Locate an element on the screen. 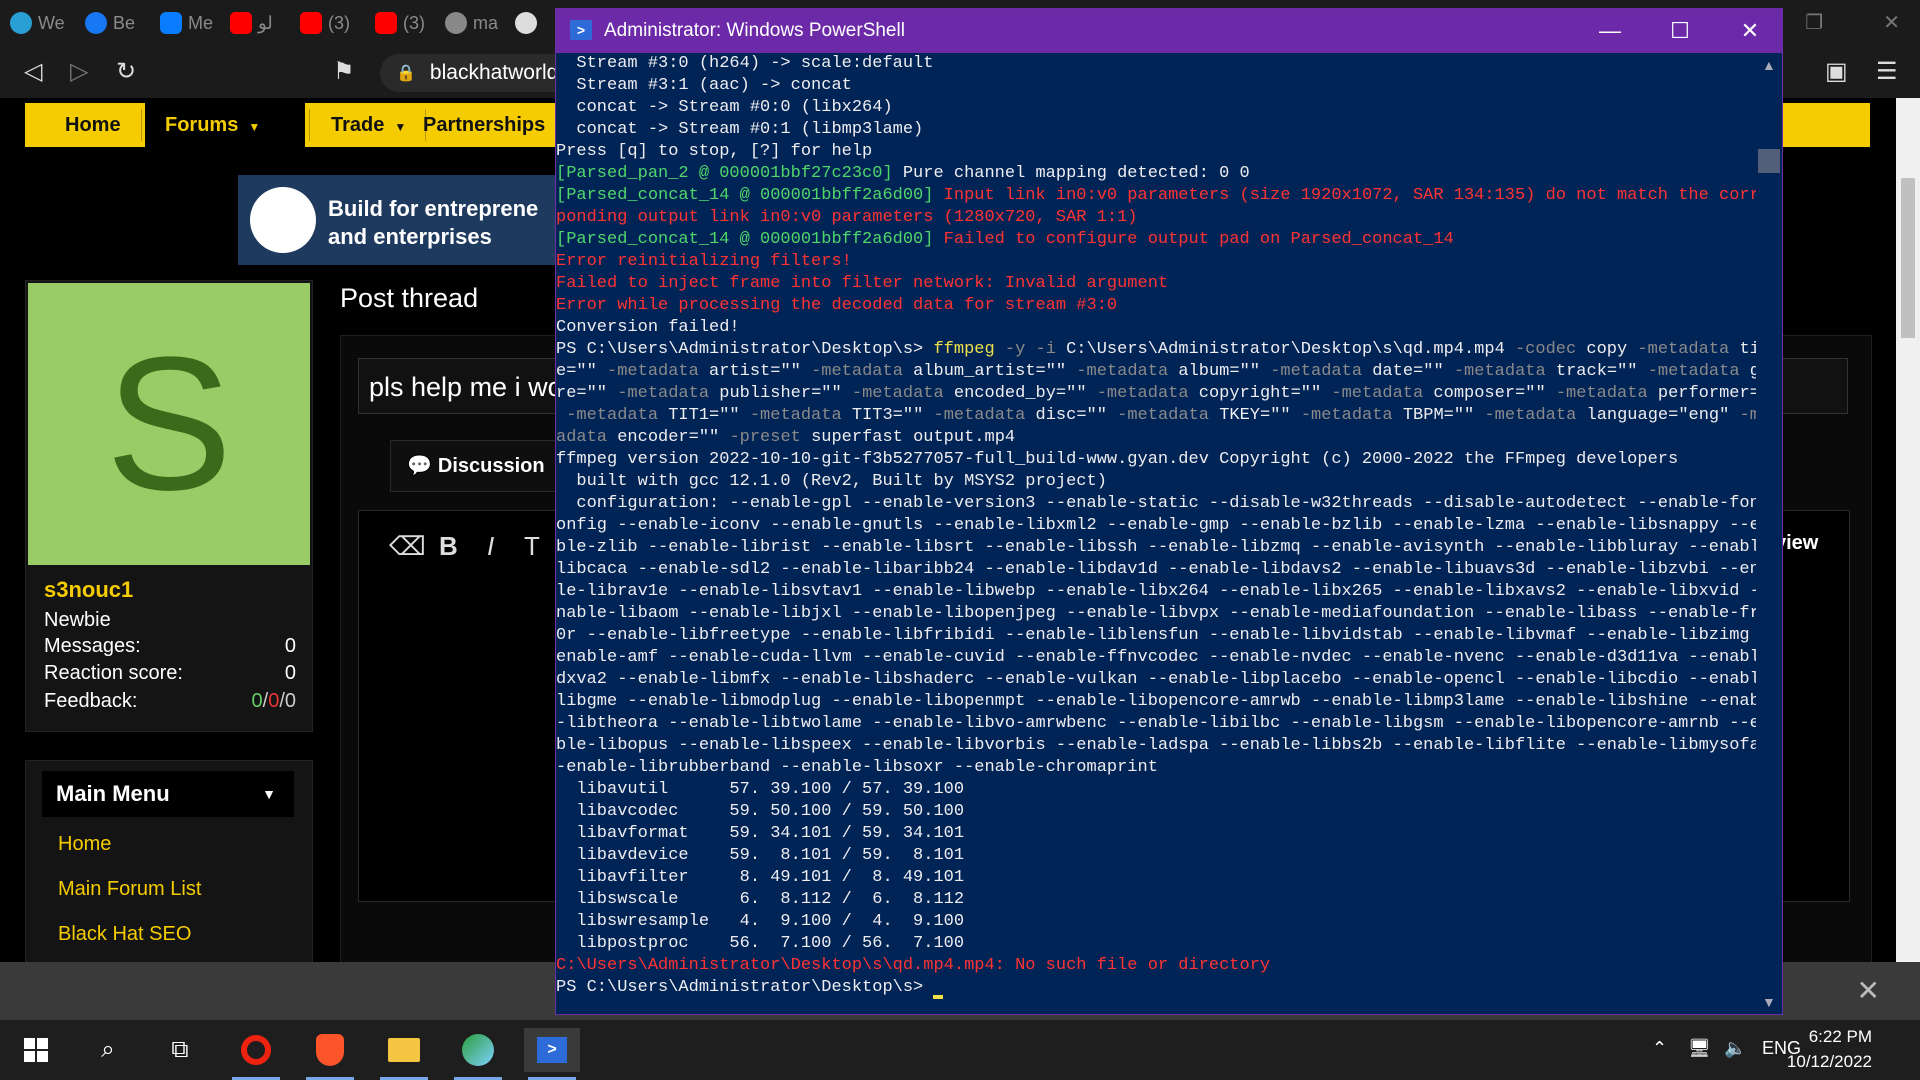  page-scrollbar is located at coordinates (1908, 559).